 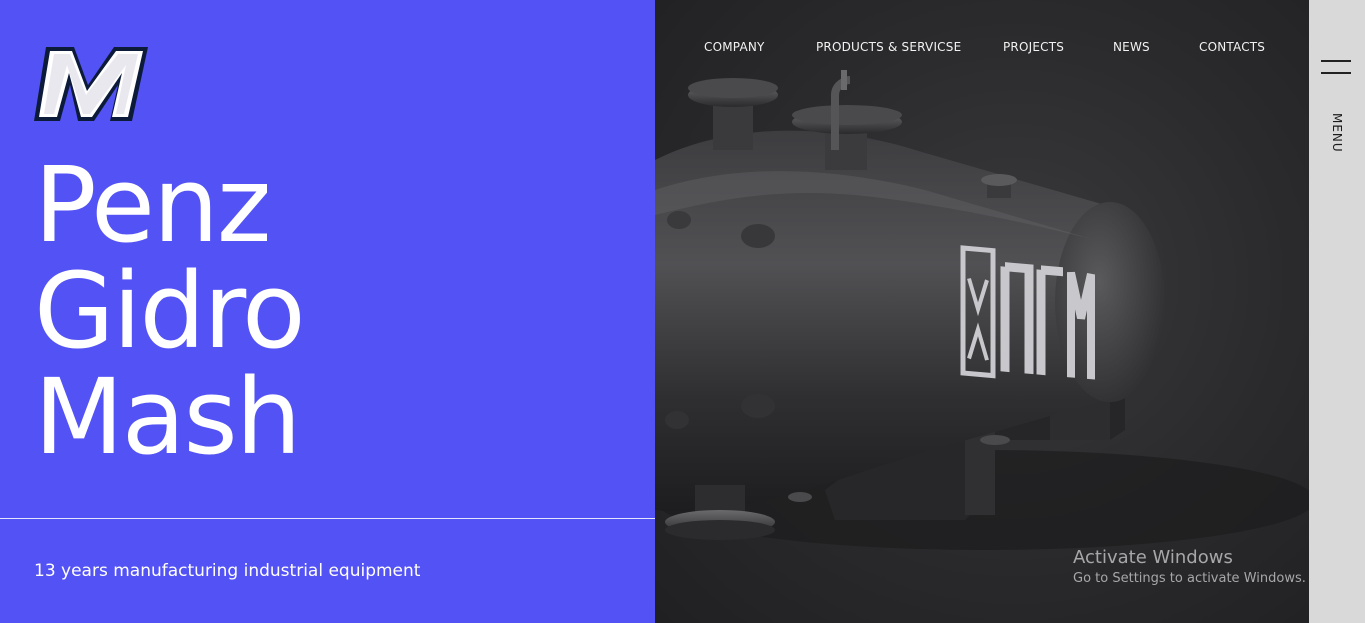 I want to click on hamburger-icon, so click(x=1337, y=68).